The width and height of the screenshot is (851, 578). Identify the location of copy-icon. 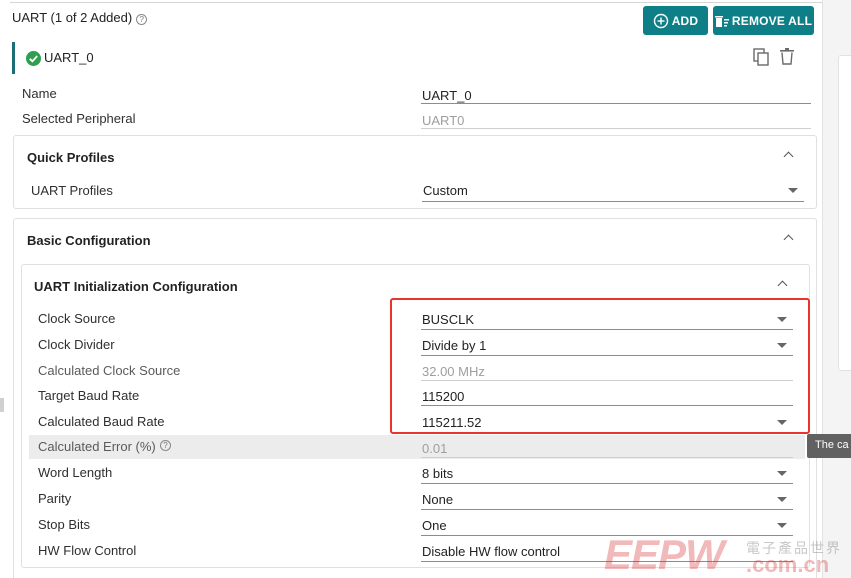
(761, 57).